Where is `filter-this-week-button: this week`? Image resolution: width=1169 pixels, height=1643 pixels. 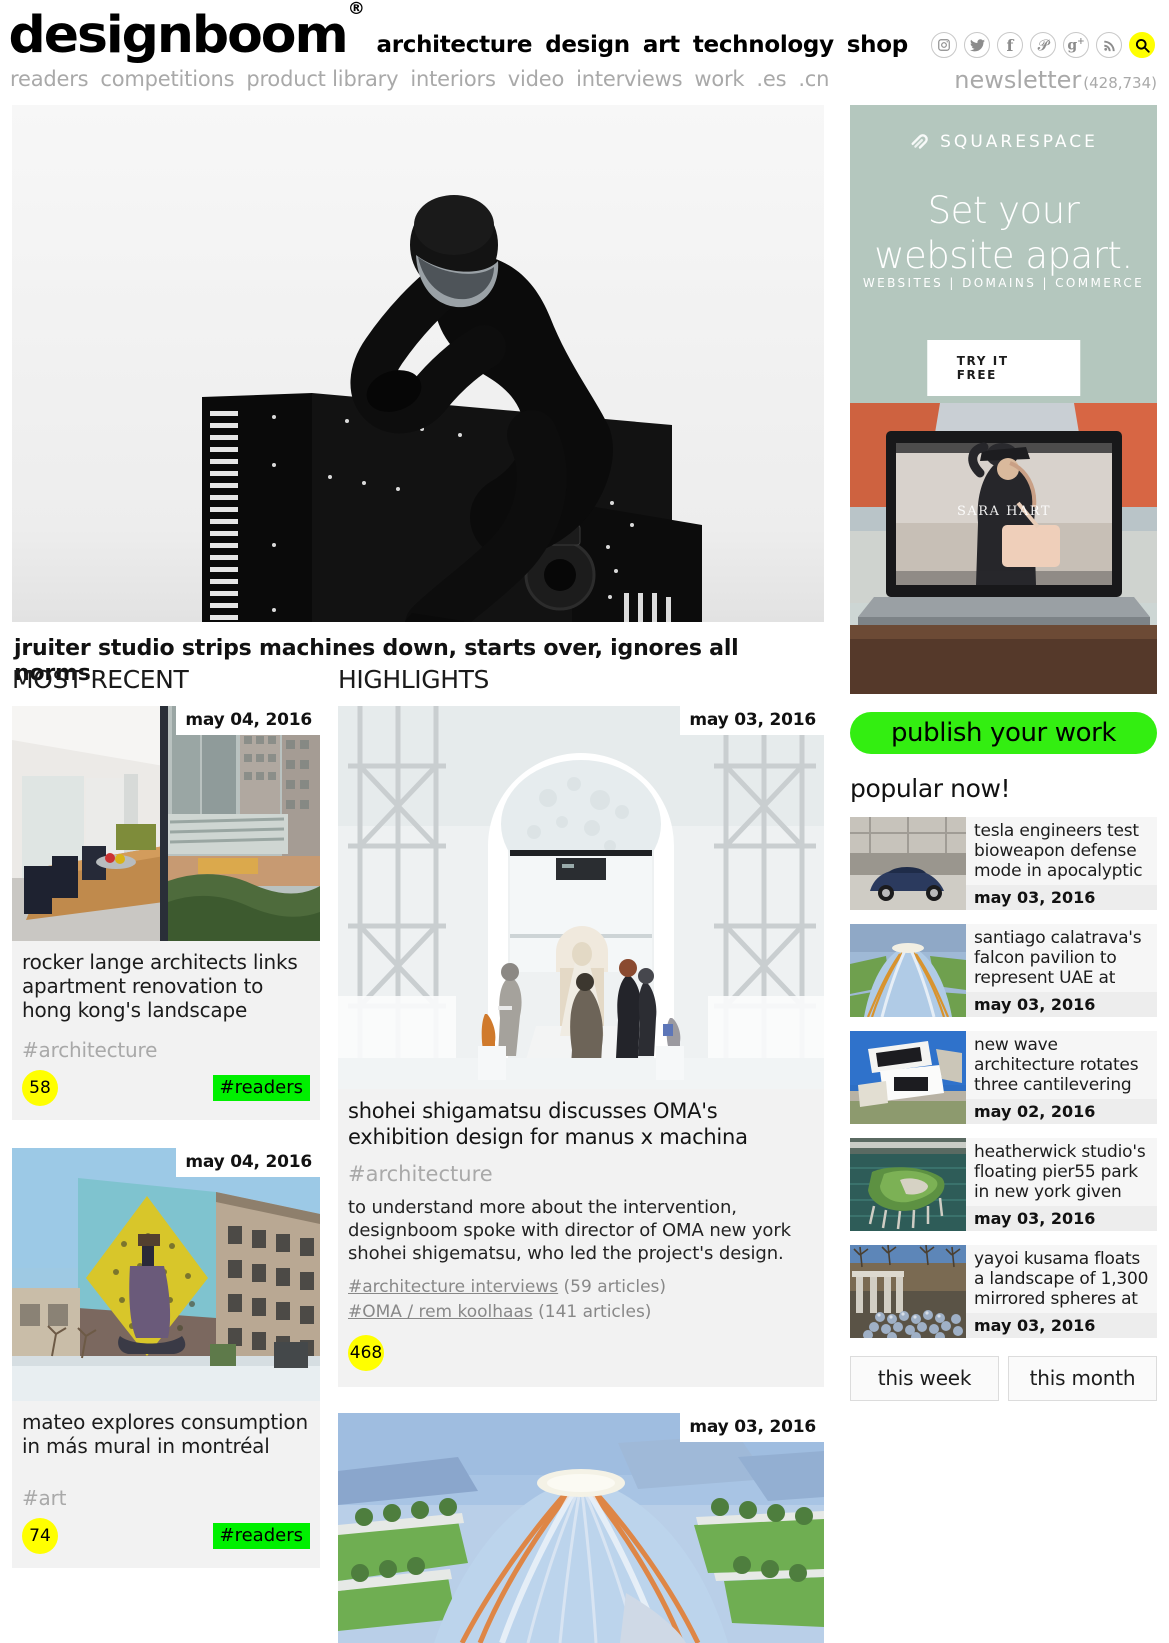 filter-this-week-button: this week is located at coordinates (924, 1378).